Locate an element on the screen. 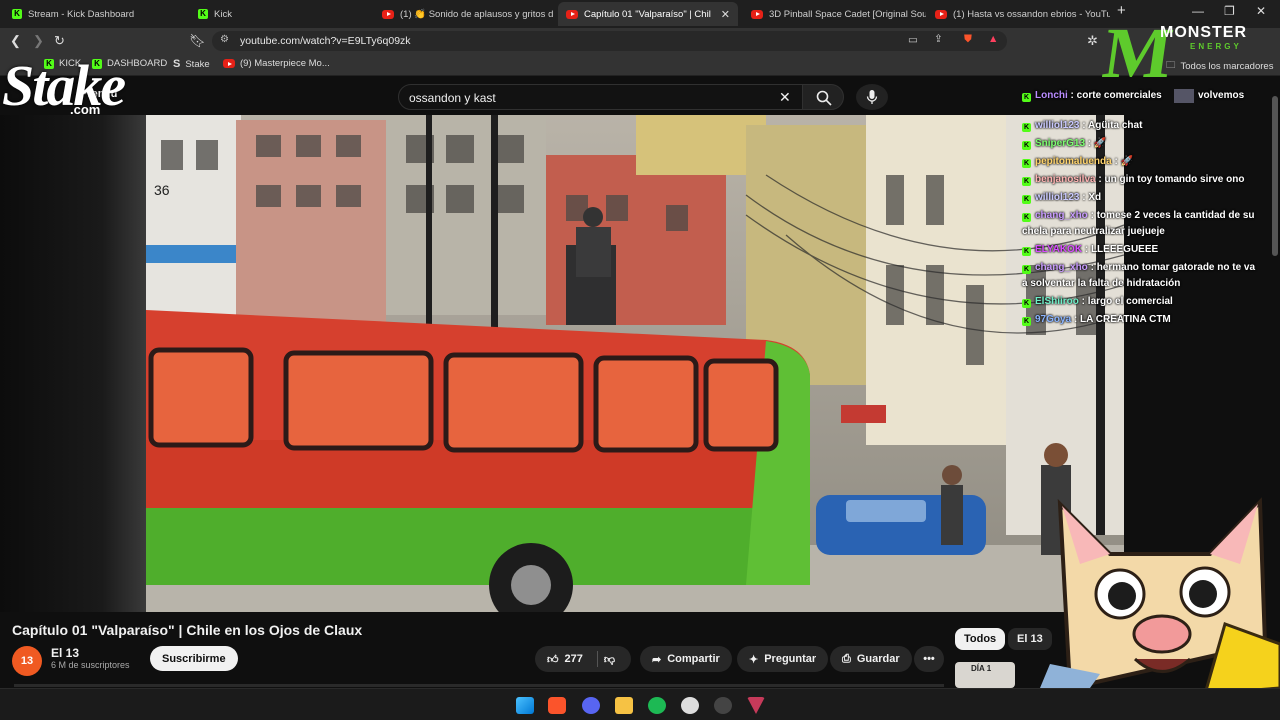 The height and width of the screenshot is (720, 1280). forward-icon: ❯ is located at coordinates (38, 41).